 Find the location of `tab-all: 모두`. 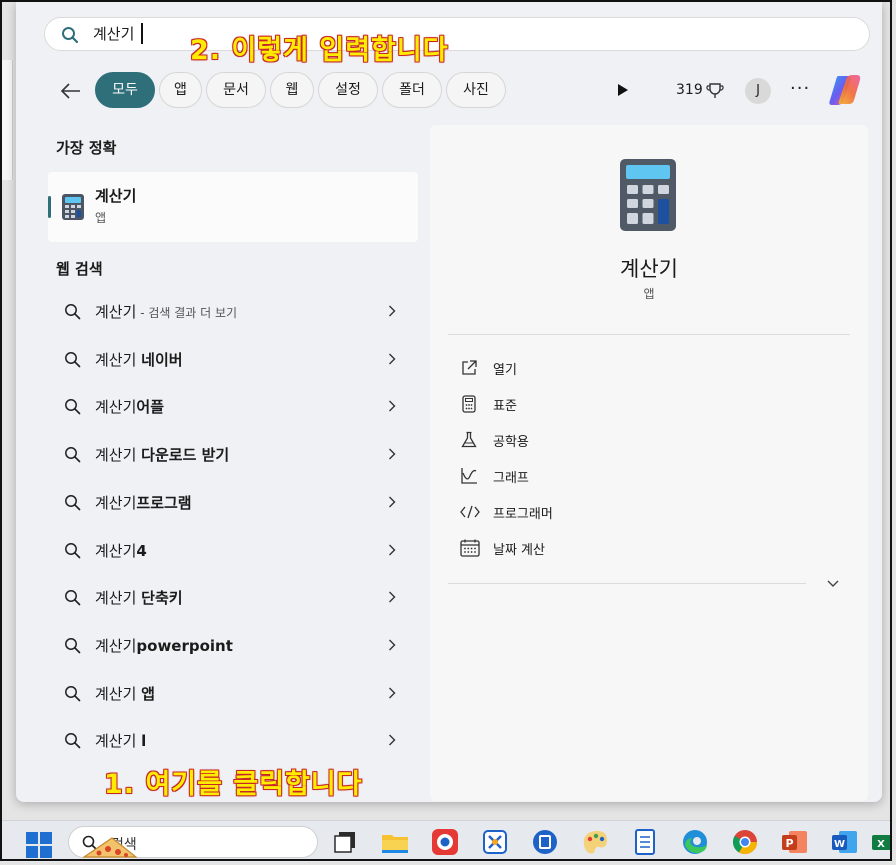

tab-all: 모두 is located at coordinates (125, 90).